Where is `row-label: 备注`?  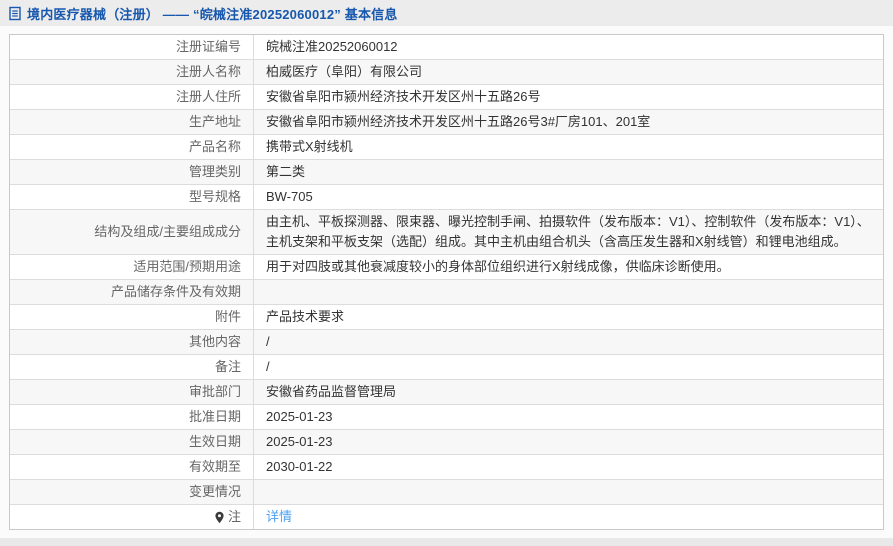 row-label: 备注 is located at coordinates (132, 367).